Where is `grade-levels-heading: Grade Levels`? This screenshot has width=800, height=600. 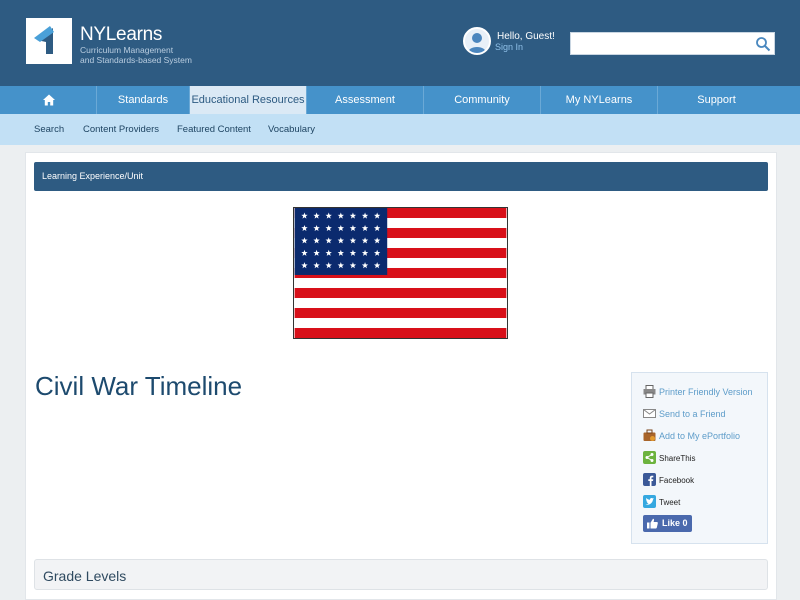 grade-levels-heading: Grade Levels is located at coordinates (85, 576).